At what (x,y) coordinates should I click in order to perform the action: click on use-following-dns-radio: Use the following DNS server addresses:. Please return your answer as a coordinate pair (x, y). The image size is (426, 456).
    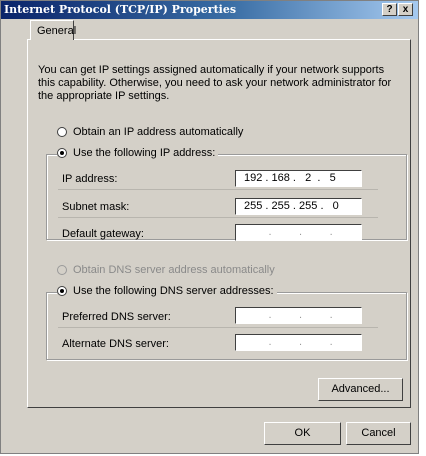
    Looking at the image, I should click on (167, 292).